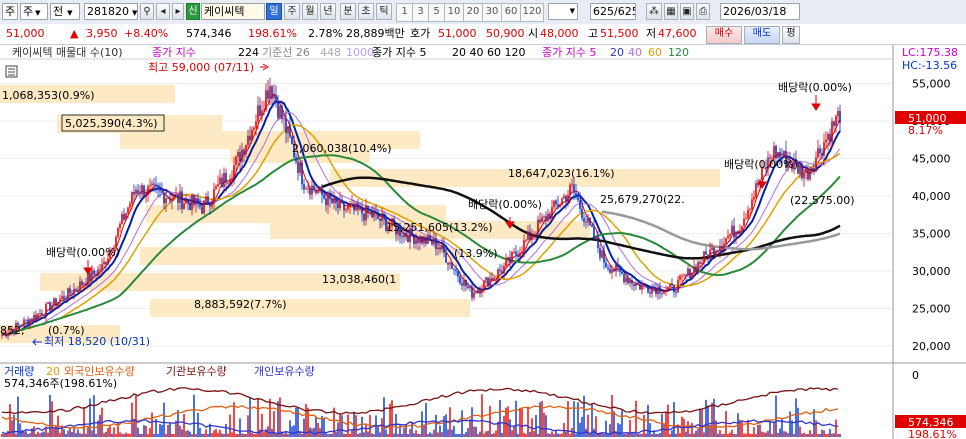 This screenshot has width=966, height=439. What do you see at coordinates (233, 11) in the screenshot?
I see `stock-name: 케이씨텍` at bounding box center [233, 11].